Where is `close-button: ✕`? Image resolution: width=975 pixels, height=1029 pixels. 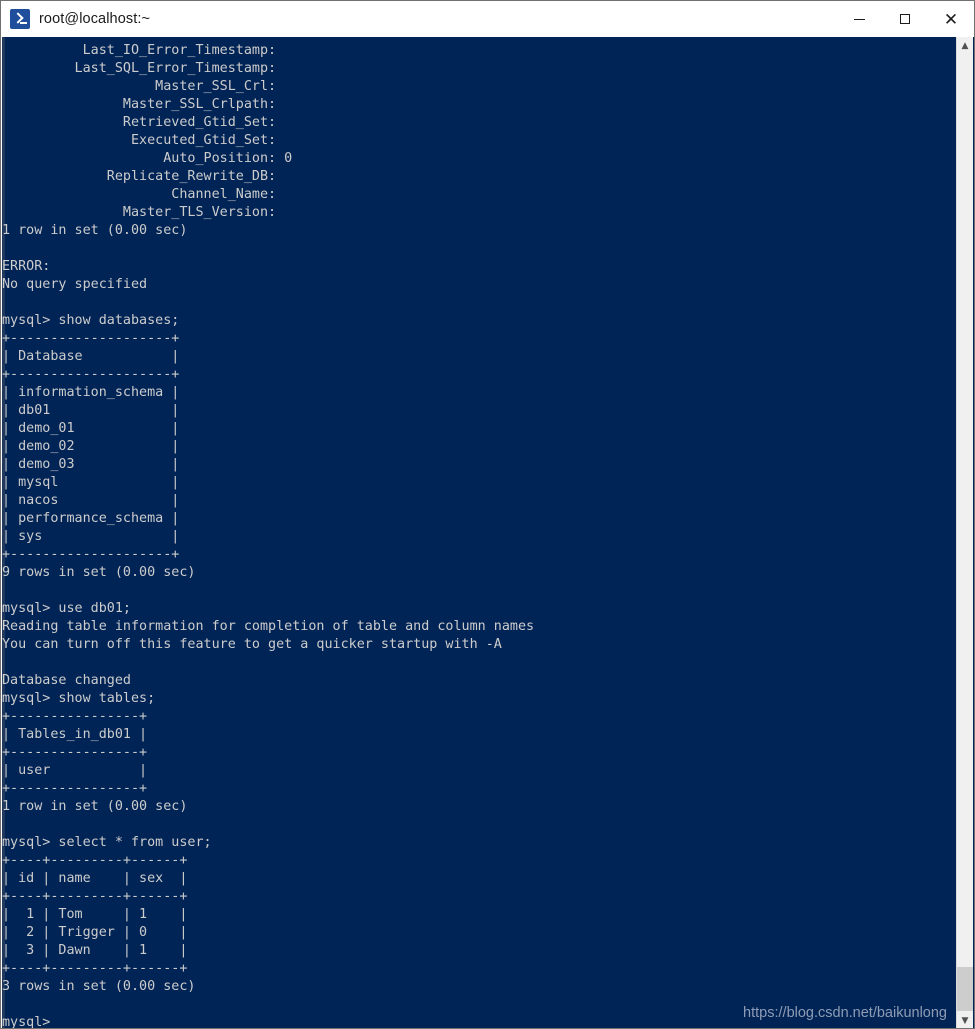
close-button: ✕ is located at coordinates (951, 19).